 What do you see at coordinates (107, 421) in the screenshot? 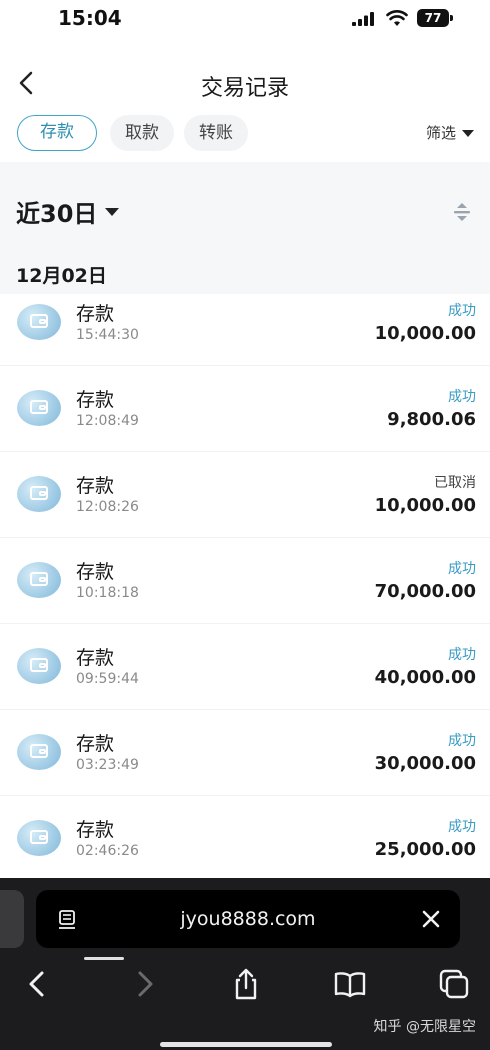
I see `transaction-time: 12:08:49` at bounding box center [107, 421].